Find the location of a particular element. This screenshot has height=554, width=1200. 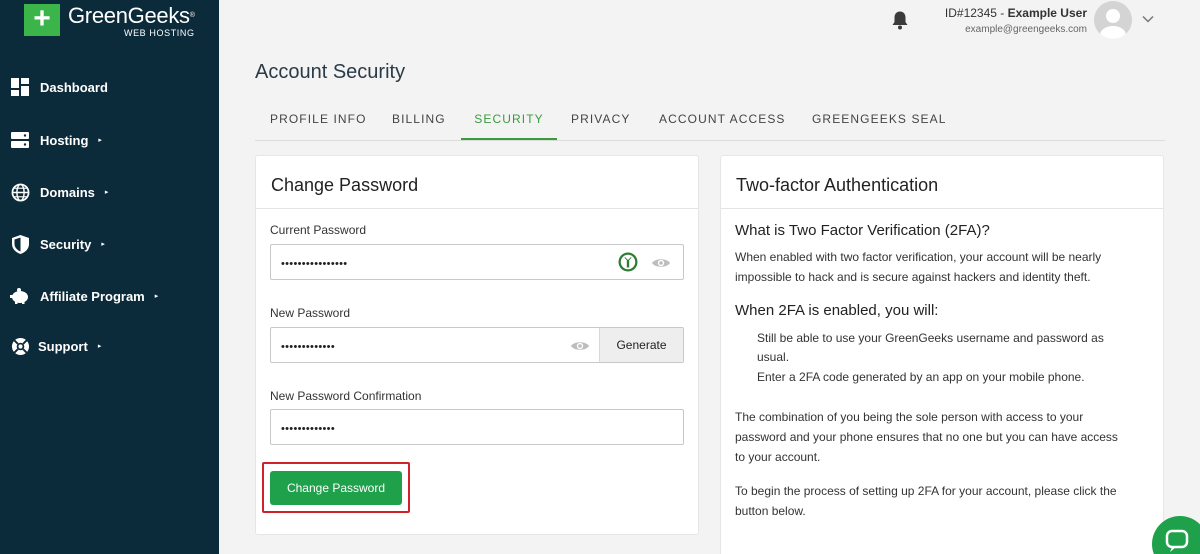

sidebar-item-domains: Domains ▸ is located at coordinates (59, 192).